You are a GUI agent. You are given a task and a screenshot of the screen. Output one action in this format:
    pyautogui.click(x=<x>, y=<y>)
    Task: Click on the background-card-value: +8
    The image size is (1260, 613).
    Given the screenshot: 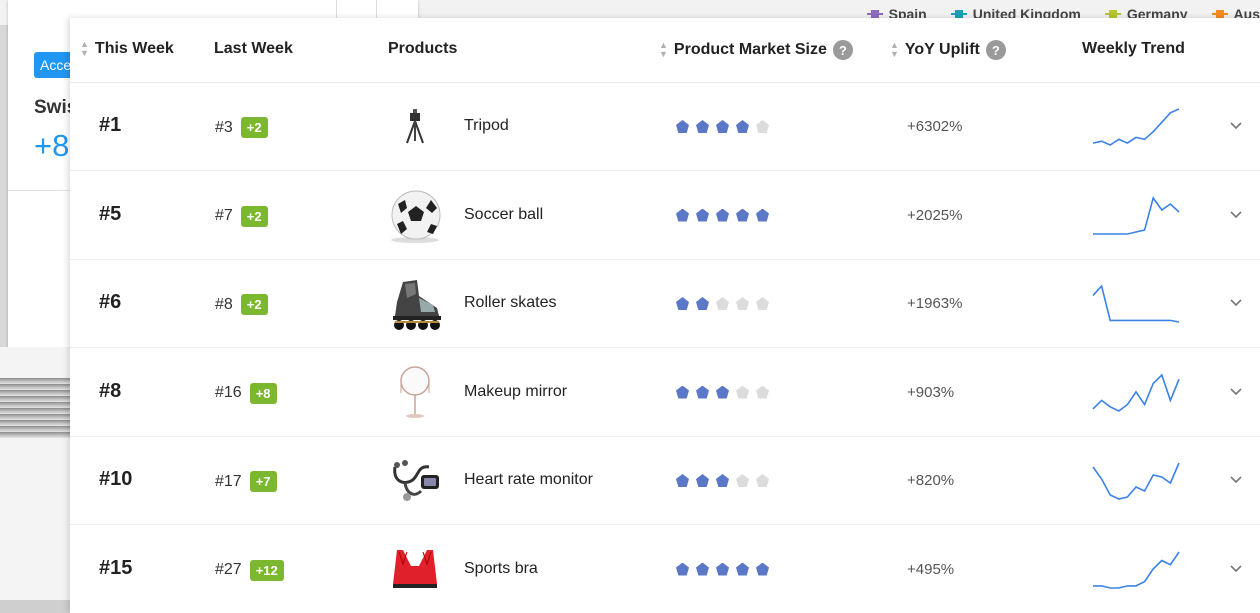 What is the action you would take?
    pyautogui.click(x=52, y=145)
    